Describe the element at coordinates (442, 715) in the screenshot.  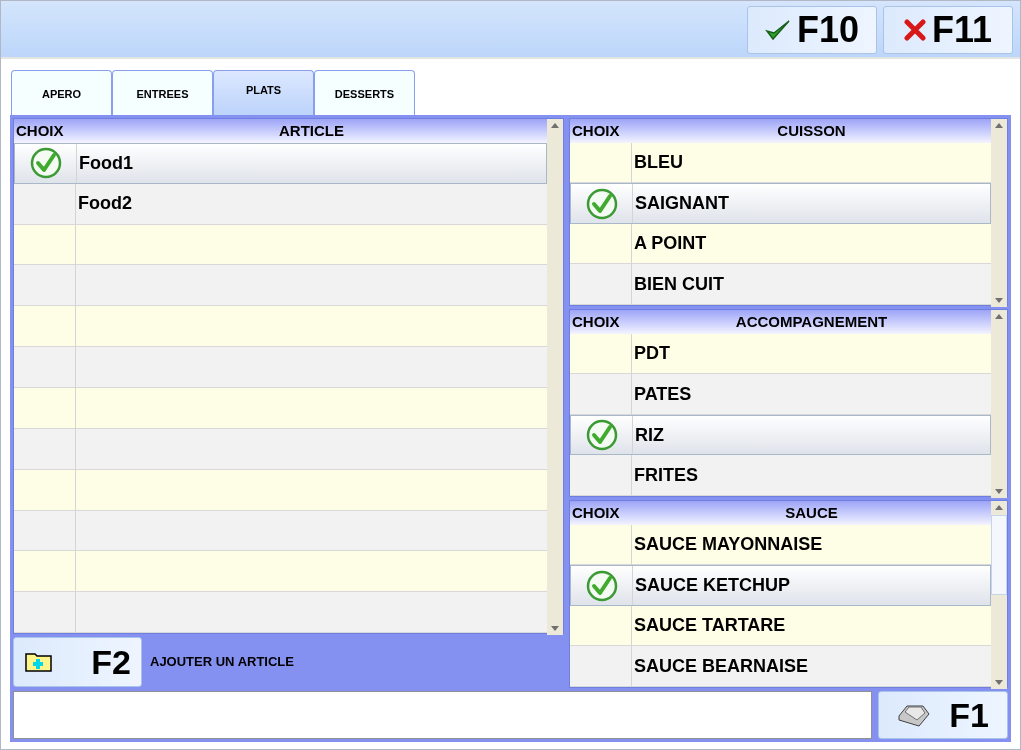
I see `input-field` at that location.